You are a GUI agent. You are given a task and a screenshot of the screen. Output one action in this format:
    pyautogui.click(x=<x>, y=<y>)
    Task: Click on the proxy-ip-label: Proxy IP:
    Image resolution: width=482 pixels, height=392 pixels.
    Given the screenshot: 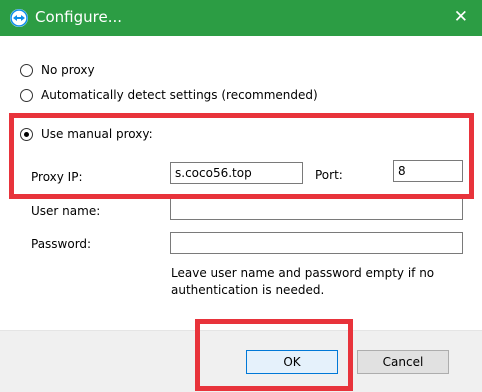 What is the action you would take?
    pyautogui.click(x=57, y=177)
    